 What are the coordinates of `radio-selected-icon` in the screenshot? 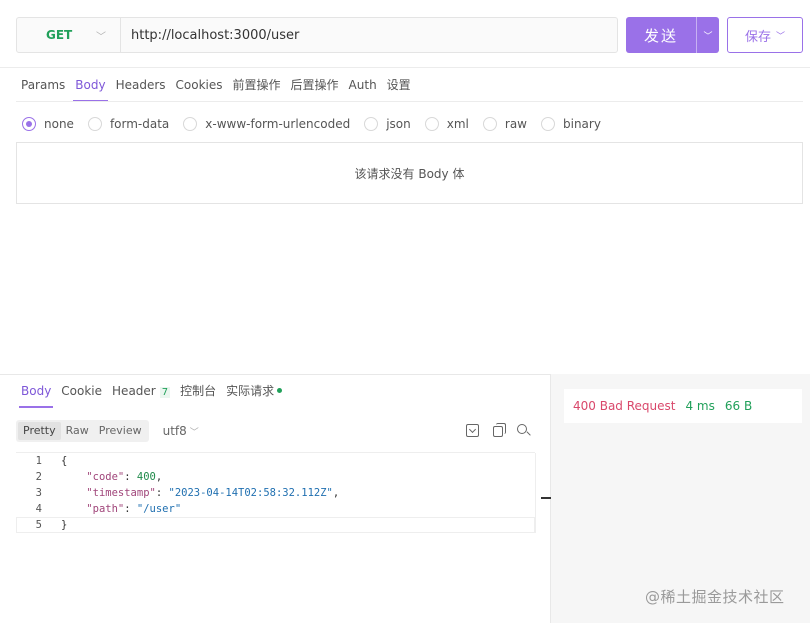 It's located at (29, 124).